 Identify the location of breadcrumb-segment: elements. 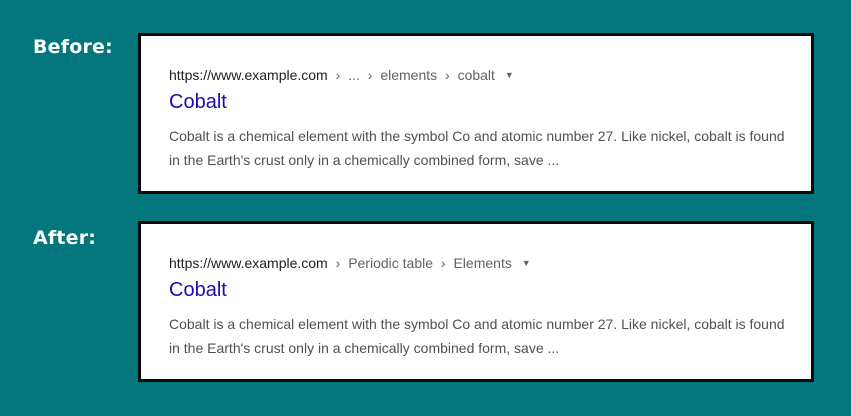
(409, 75).